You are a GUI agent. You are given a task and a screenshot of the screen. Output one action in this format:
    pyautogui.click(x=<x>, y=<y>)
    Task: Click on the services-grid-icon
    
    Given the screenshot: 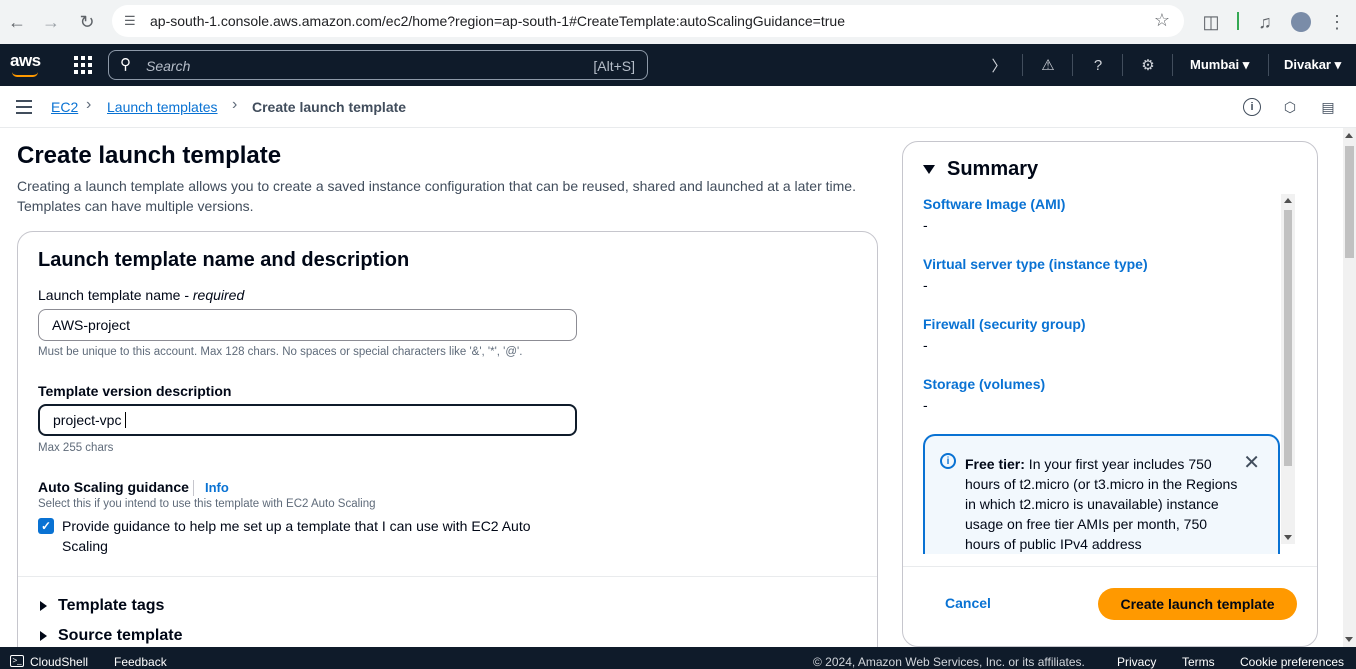 What is the action you would take?
    pyautogui.click(x=83, y=65)
    